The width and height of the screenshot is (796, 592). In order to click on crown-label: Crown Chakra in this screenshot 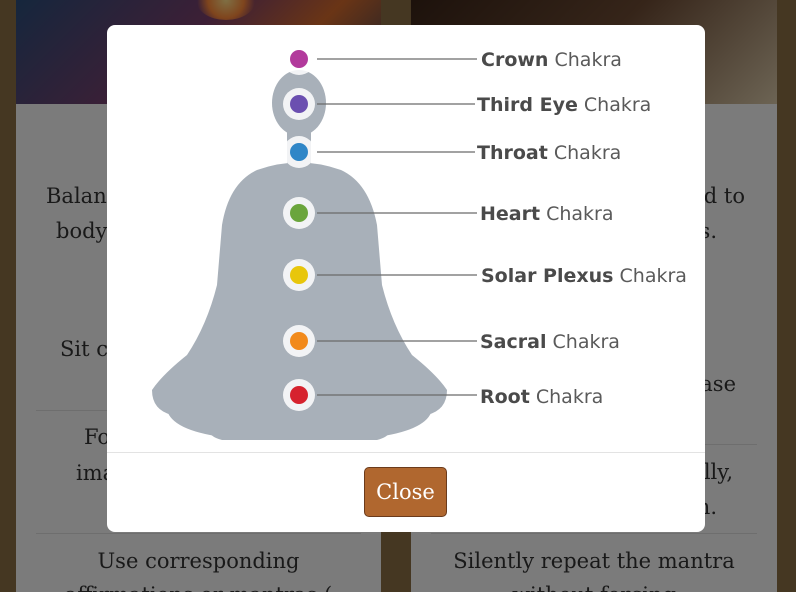, I will do `click(551, 60)`.